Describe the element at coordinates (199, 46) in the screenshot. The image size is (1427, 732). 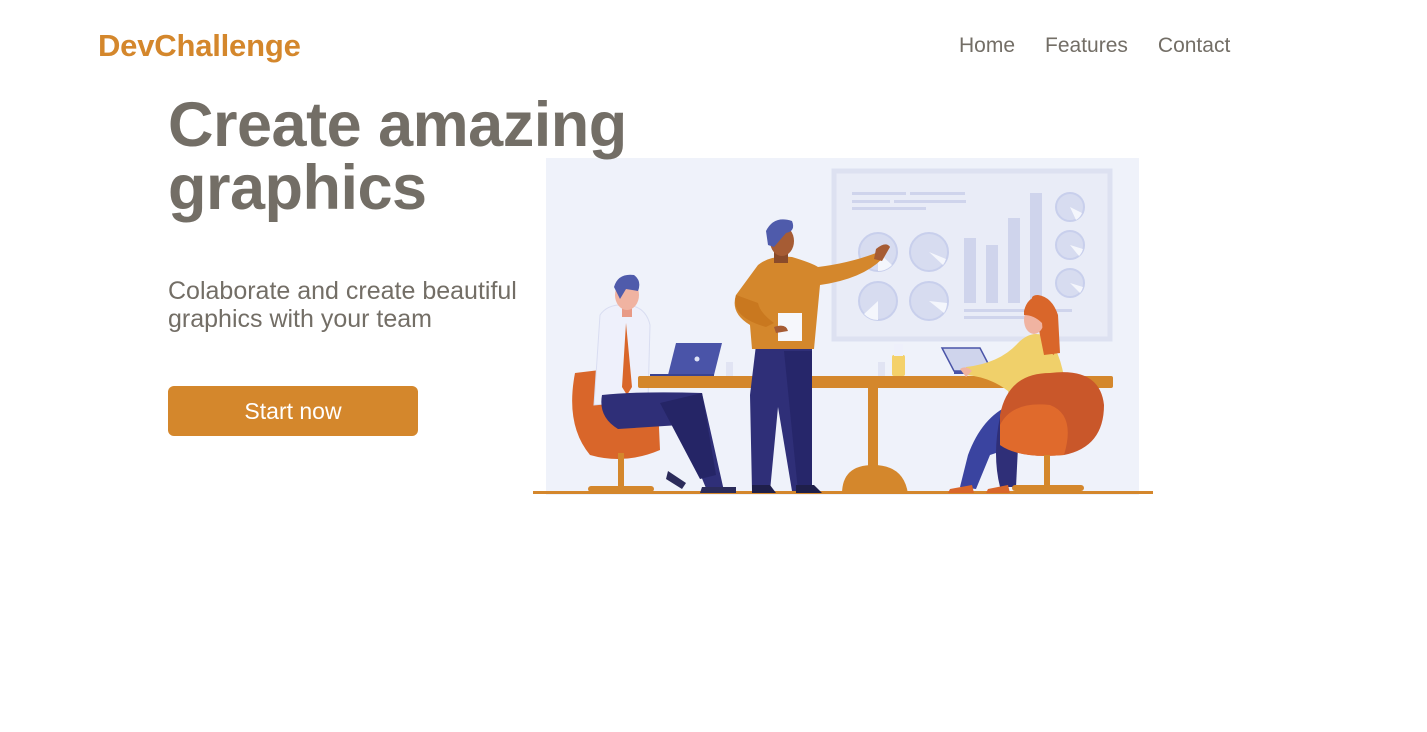
I see `logo: DevChallenge` at that location.